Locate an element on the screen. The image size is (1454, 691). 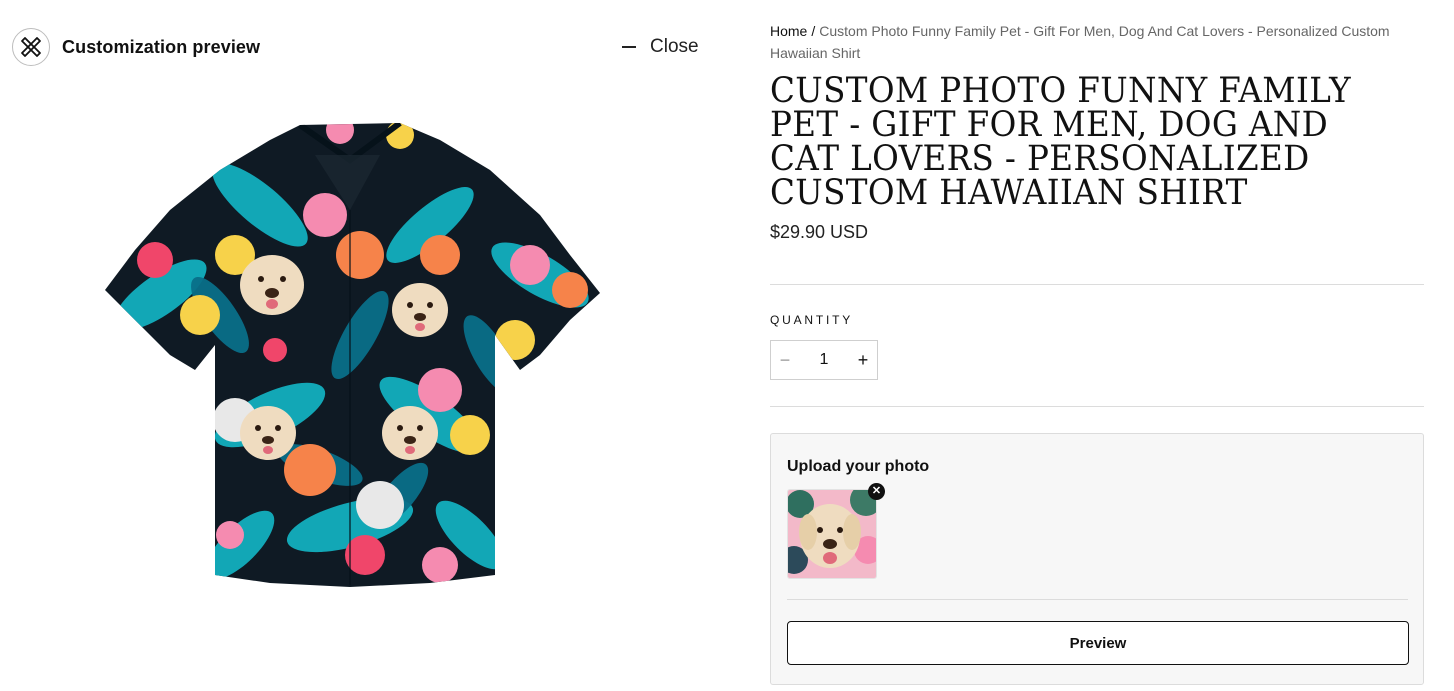
preview-title: Customization preview is located at coordinates (161, 46).